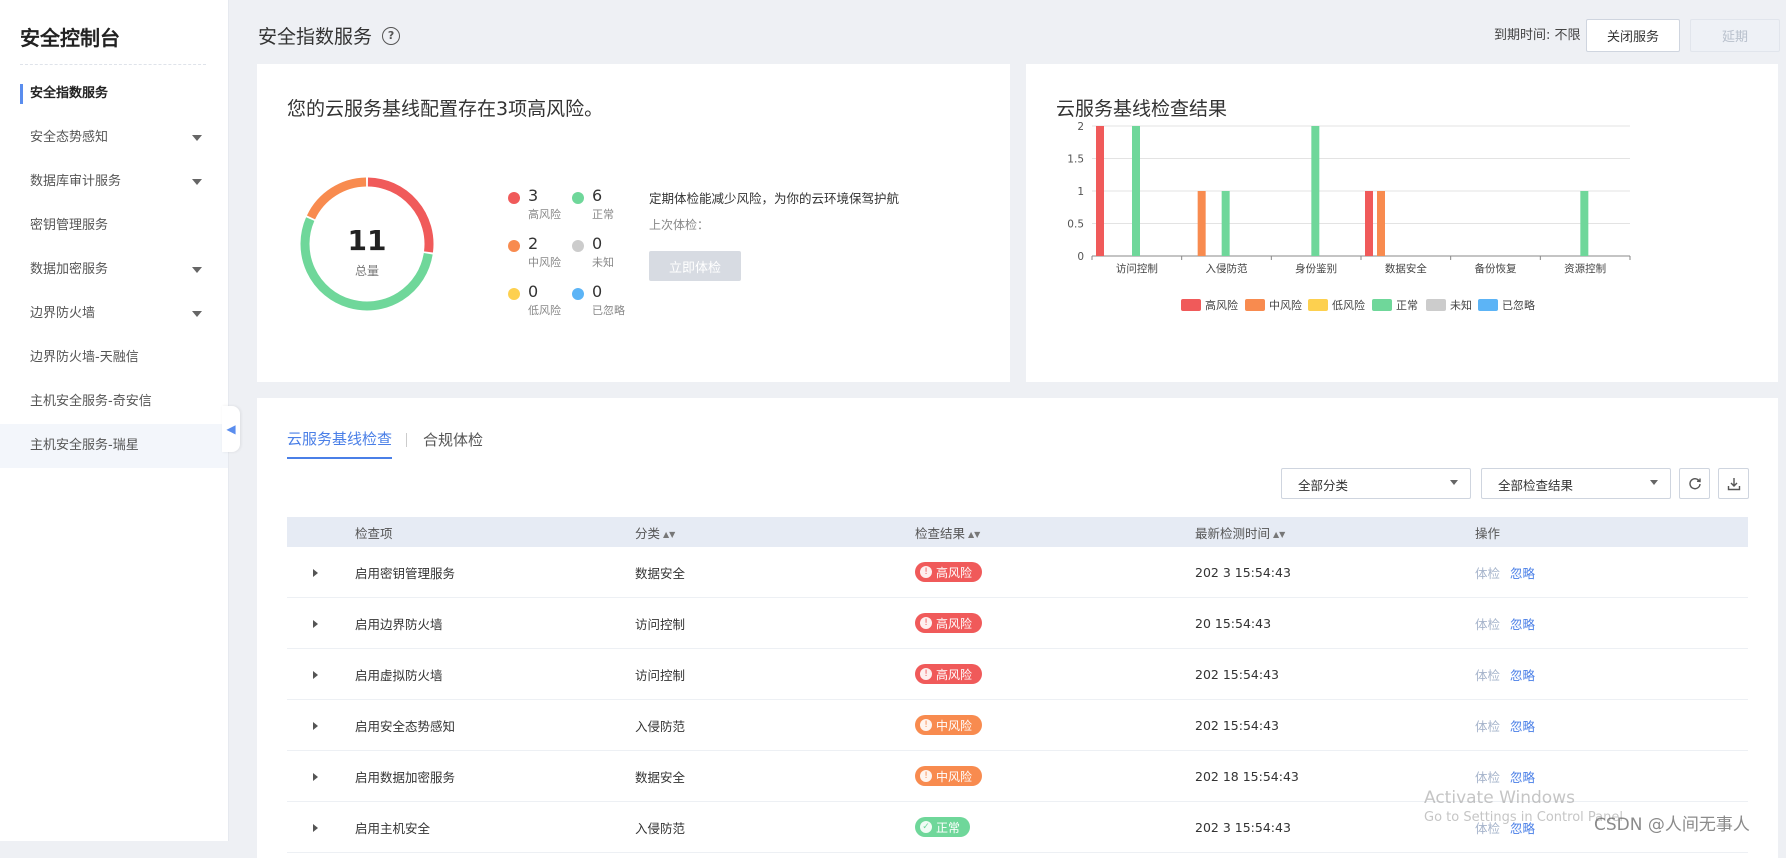 Image resolution: width=1786 pixels, height=858 pixels. What do you see at coordinates (1407, 305) in the screenshot?
I see `legend-label: 正常` at bounding box center [1407, 305].